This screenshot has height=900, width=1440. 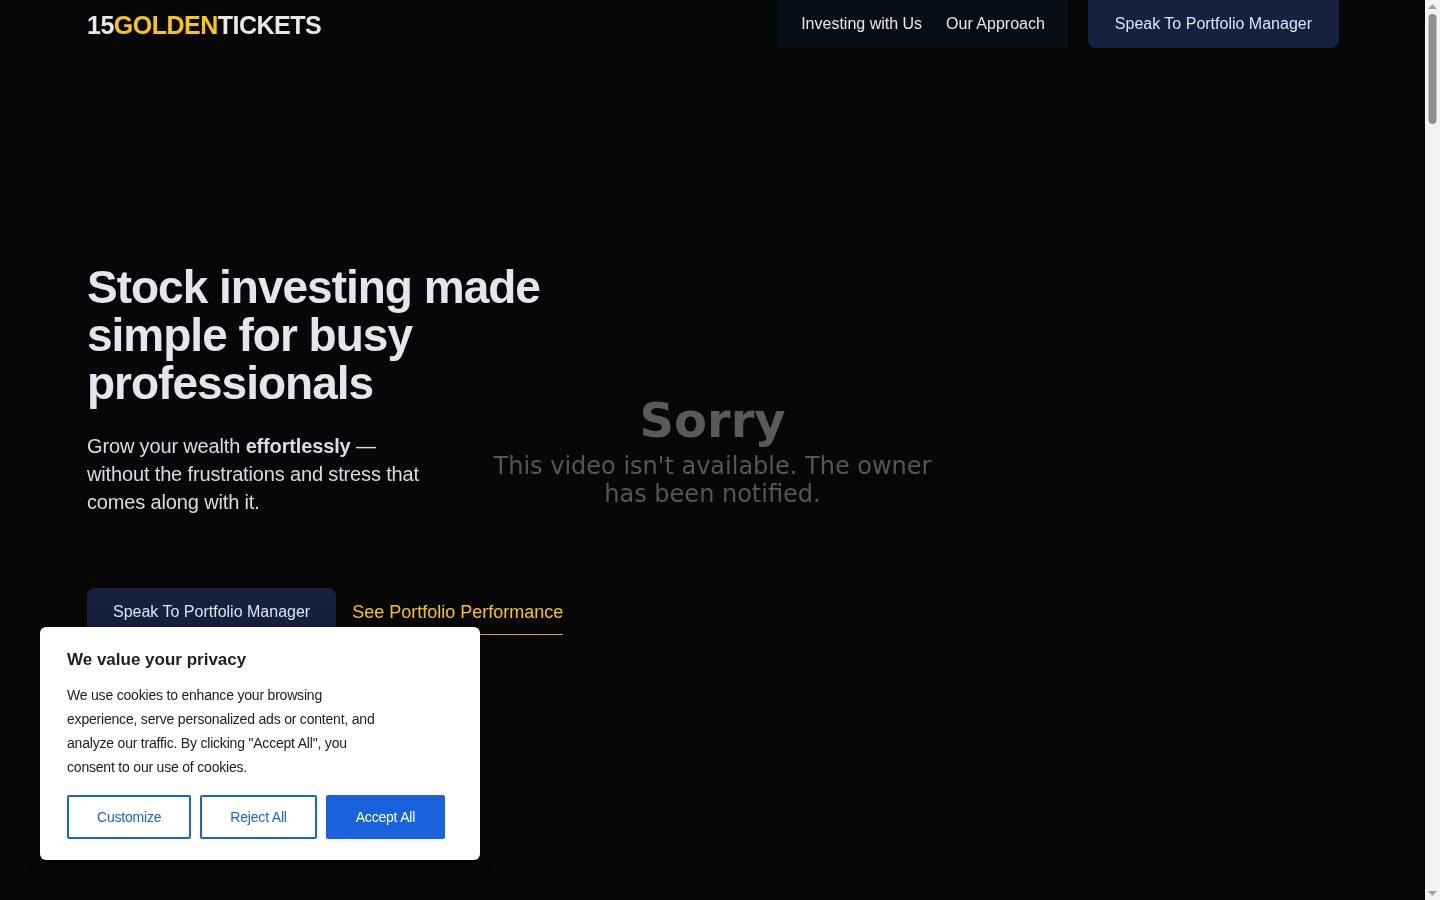 What do you see at coordinates (862, 24) in the screenshot?
I see `nav-link: Investing with Us` at bounding box center [862, 24].